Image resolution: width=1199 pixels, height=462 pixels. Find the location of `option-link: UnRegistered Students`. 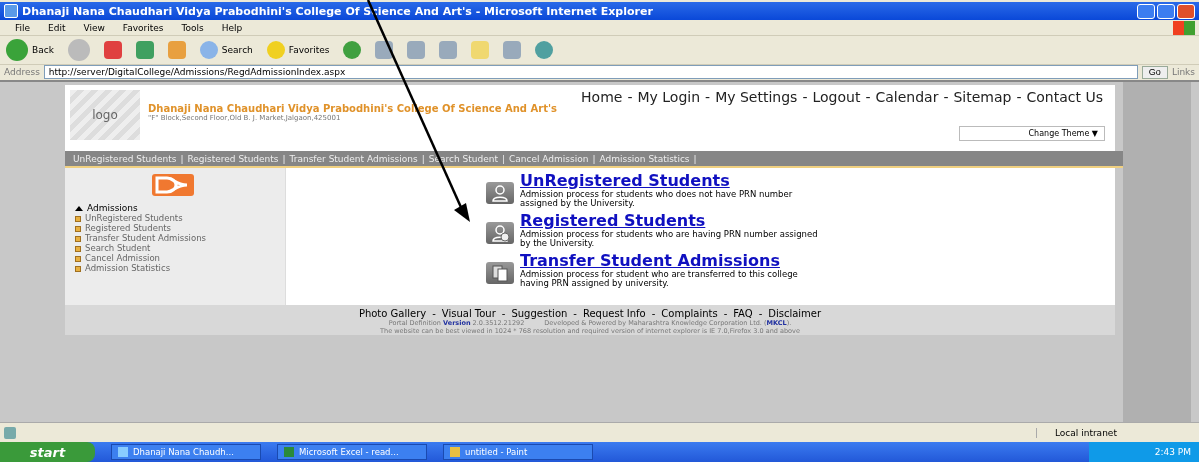

option-link: UnRegistered Students is located at coordinates (670, 181).